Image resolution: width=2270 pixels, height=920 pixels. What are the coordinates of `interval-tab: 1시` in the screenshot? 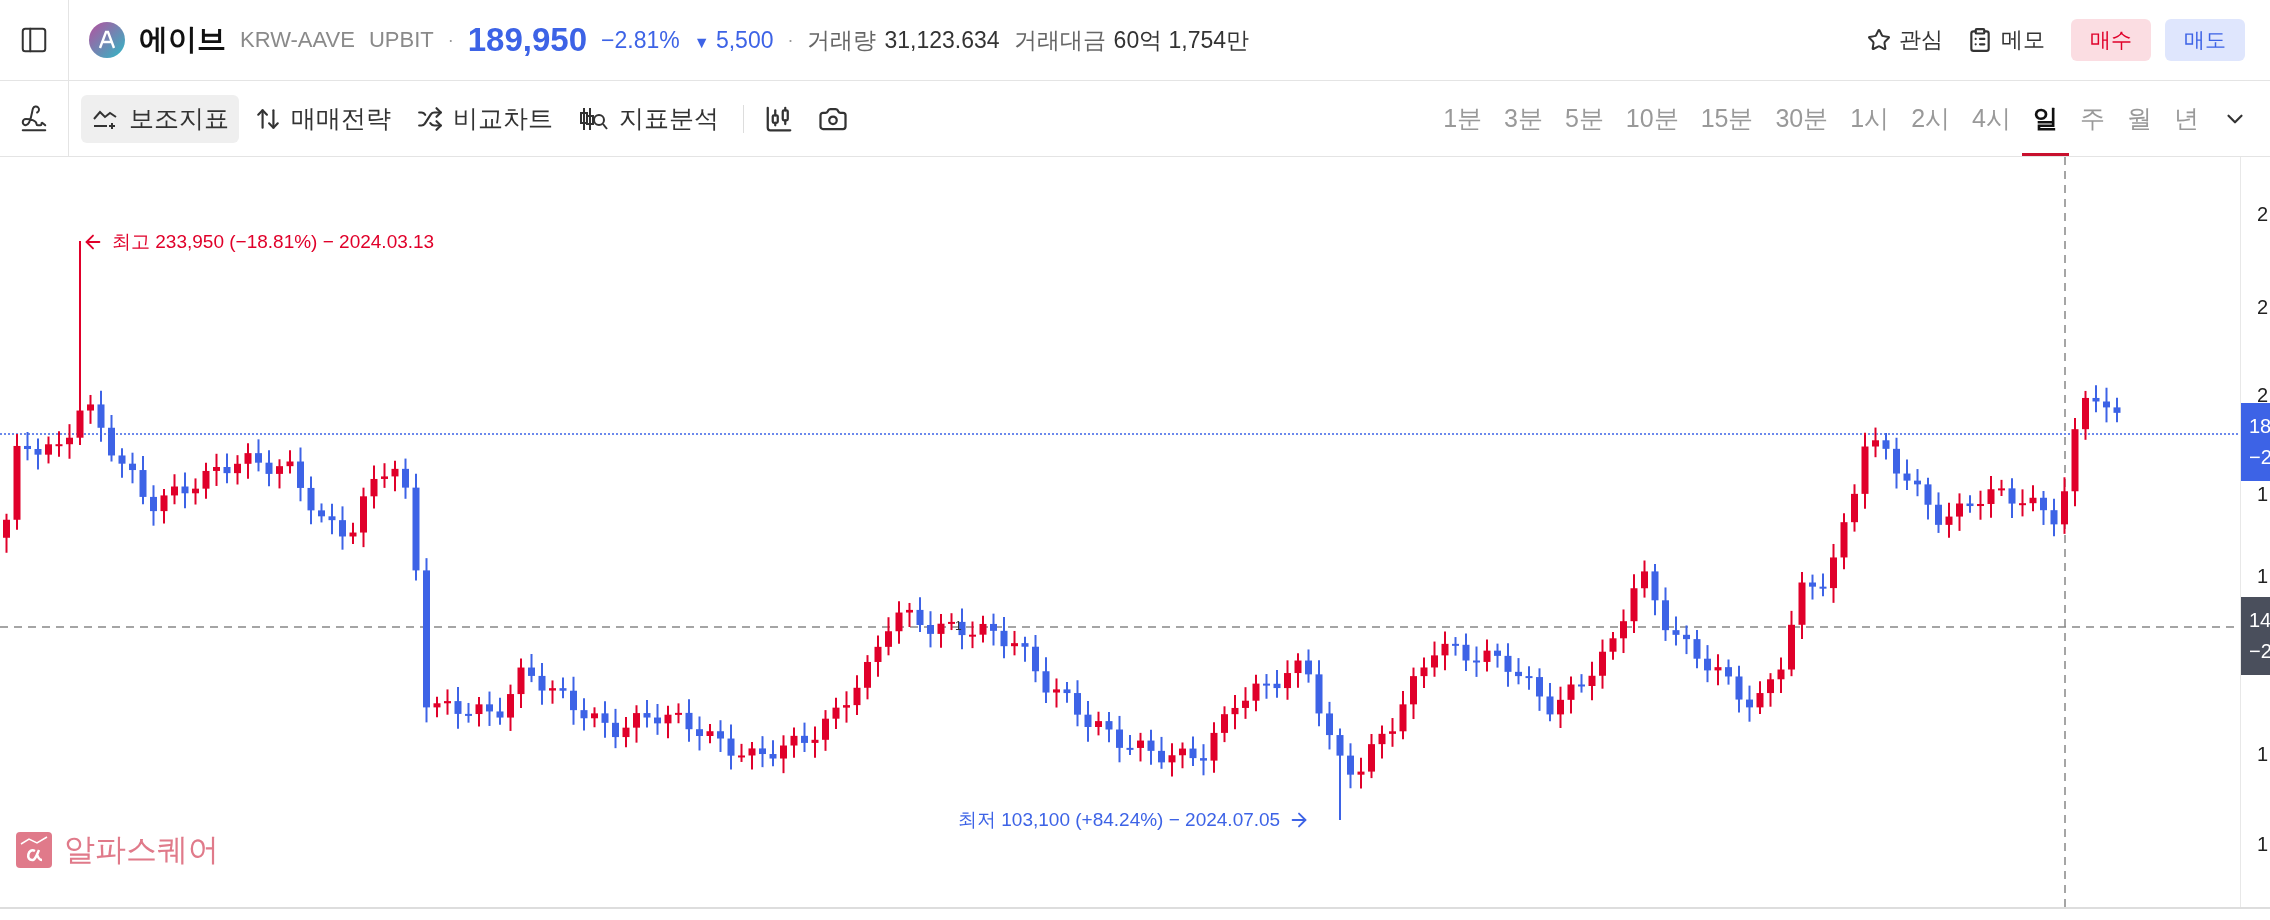 It's located at (1870, 118).